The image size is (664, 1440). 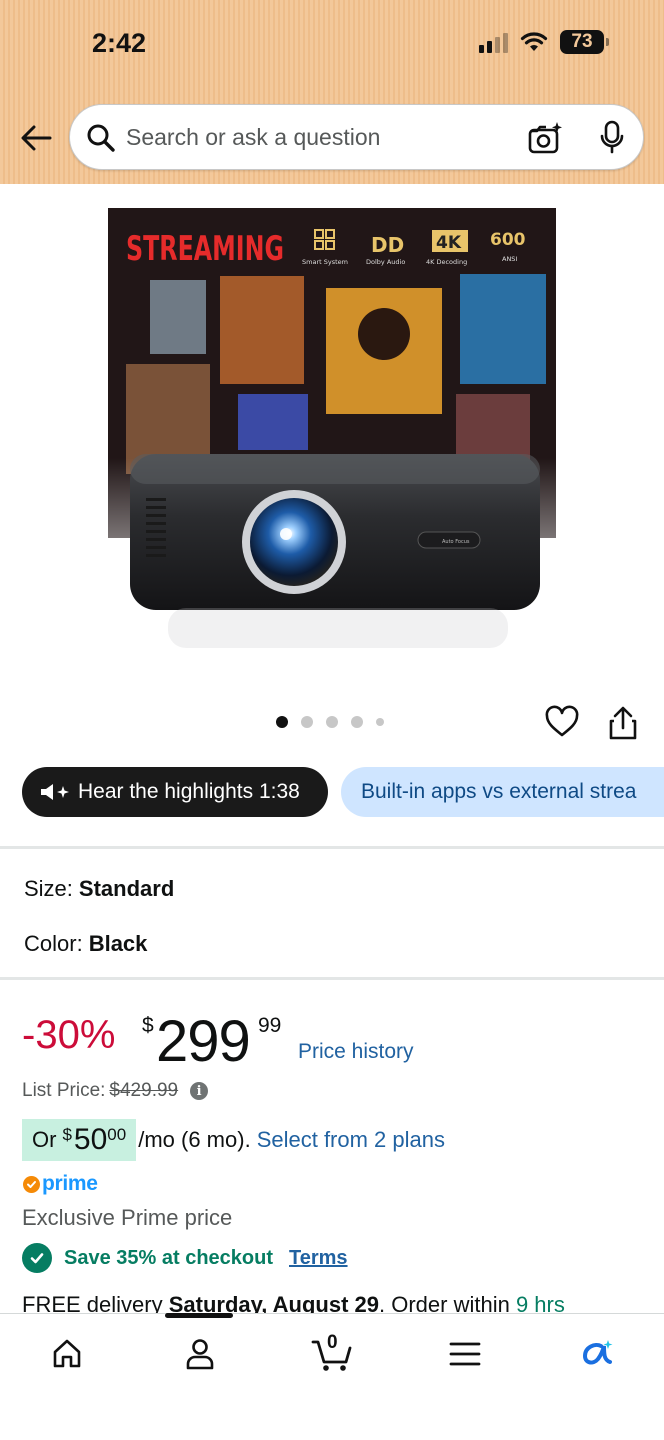 I want to click on search-bar, so click(x=356, y=137).